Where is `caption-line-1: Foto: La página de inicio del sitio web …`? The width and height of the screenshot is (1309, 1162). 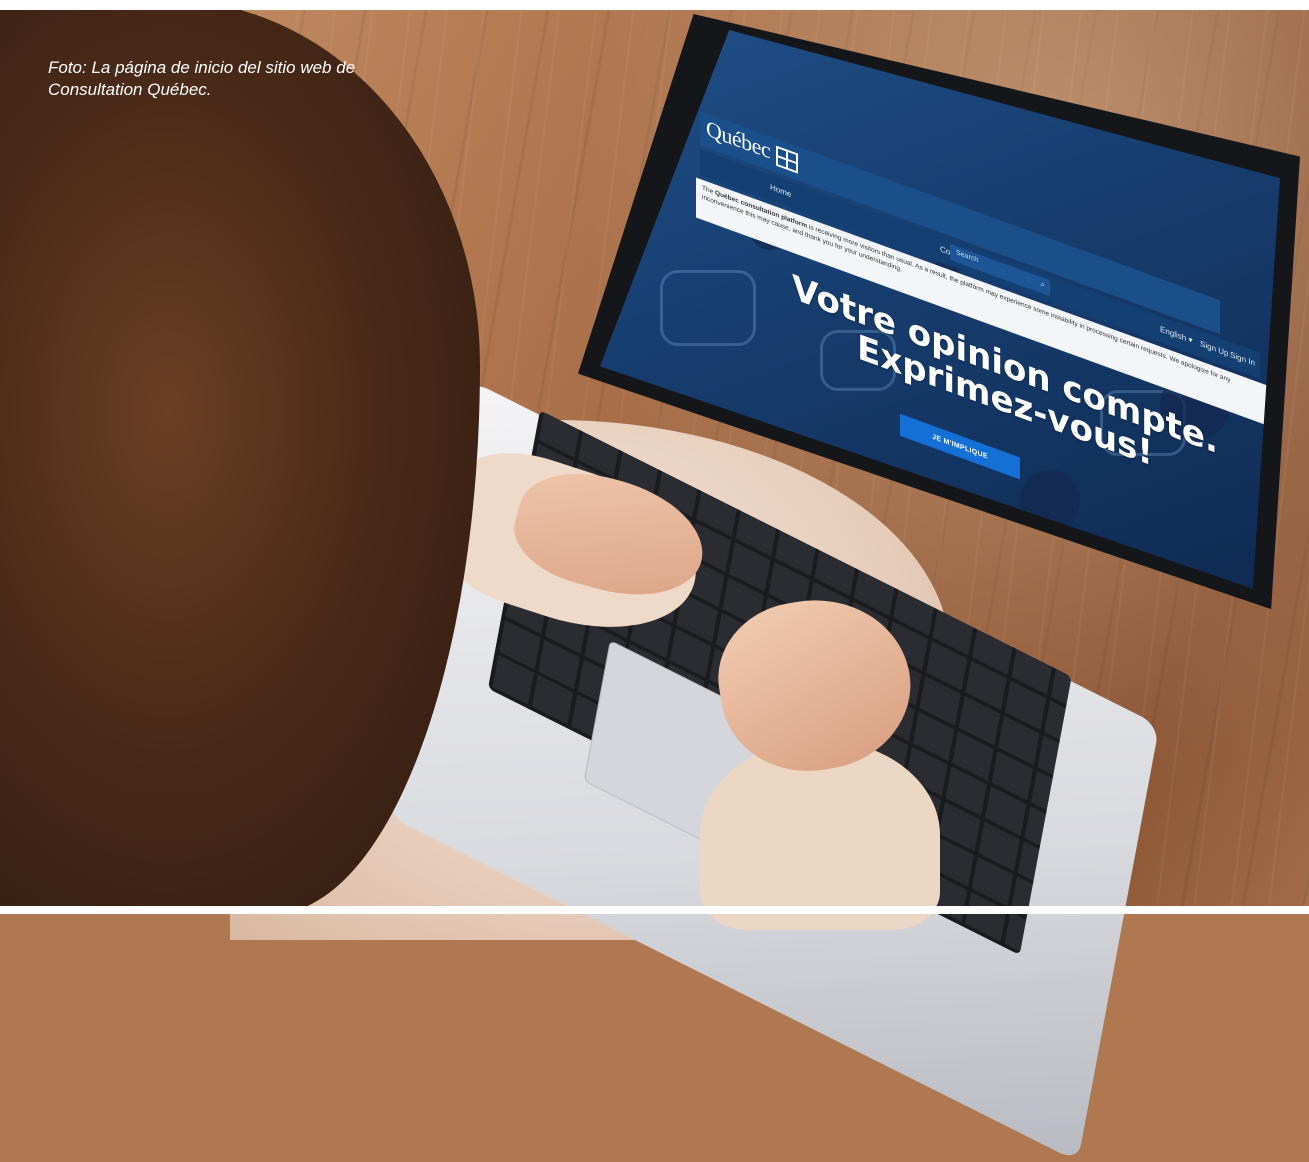
caption-line-1: Foto: La página de inicio del sitio web … is located at coordinates (202, 67).